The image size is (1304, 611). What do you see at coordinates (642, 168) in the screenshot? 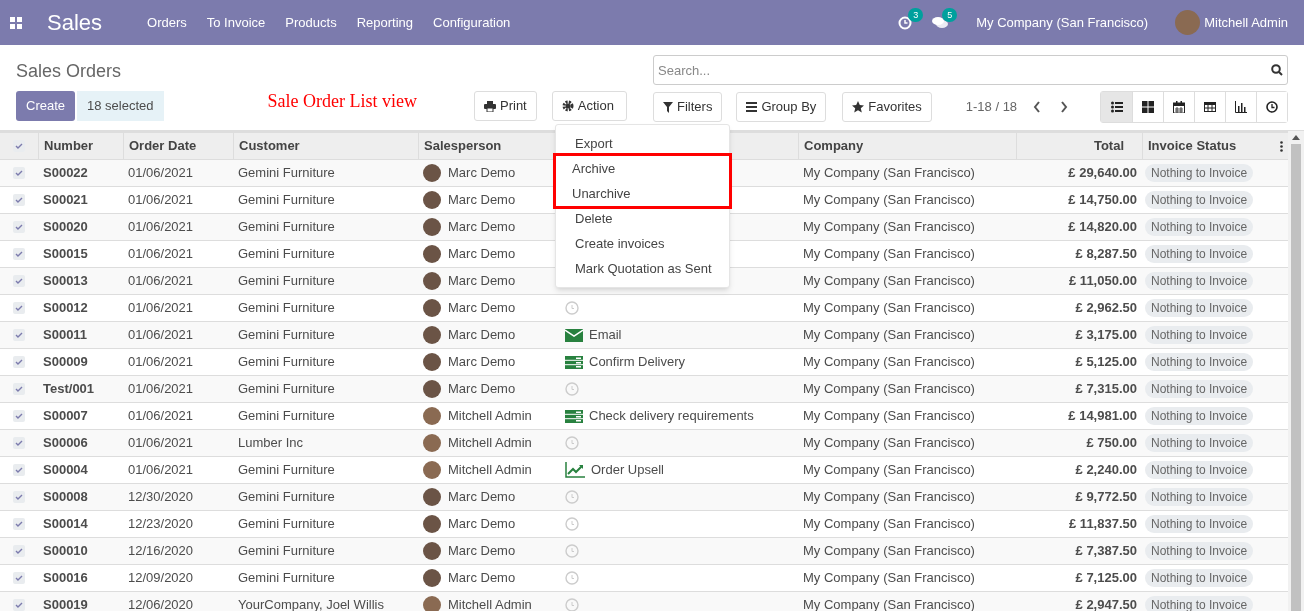
I see `menu-item: Archive` at bounding box center [642, 168].